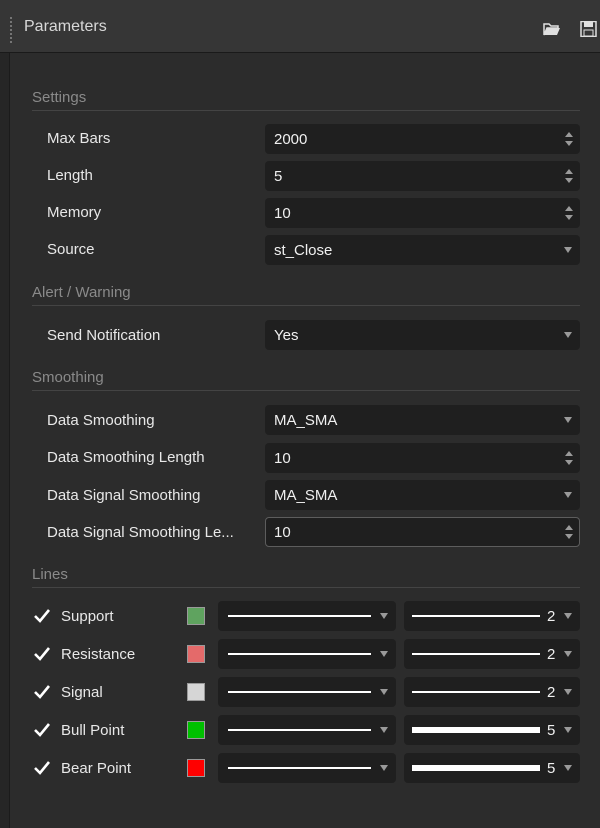 This screenshot has width=600, height=828. What do you see at coordinates (282, 532) in the screenshot?
I see `data-signal-smoothing-length-value: 10` at bounding box center [282, 532].